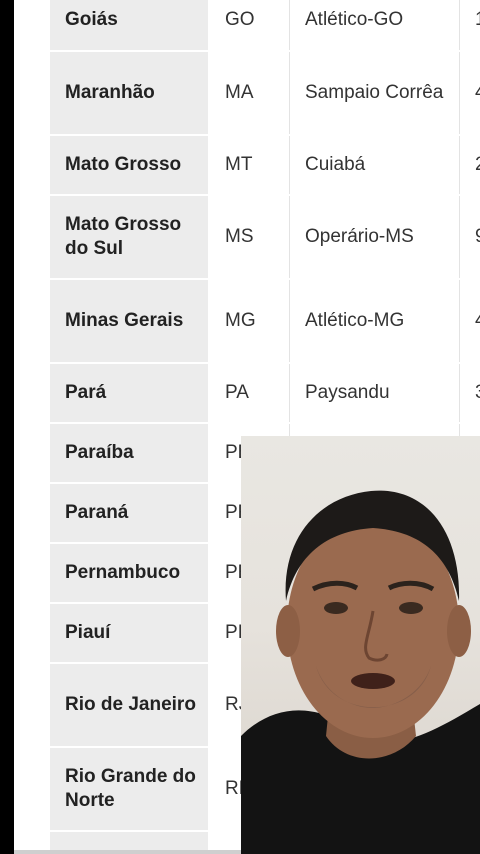 The width and height of the screenshot is (480, 854). Describe the element at coordinates (250, 25) in the screenshot. I see `uf-cell: GO` at that location.